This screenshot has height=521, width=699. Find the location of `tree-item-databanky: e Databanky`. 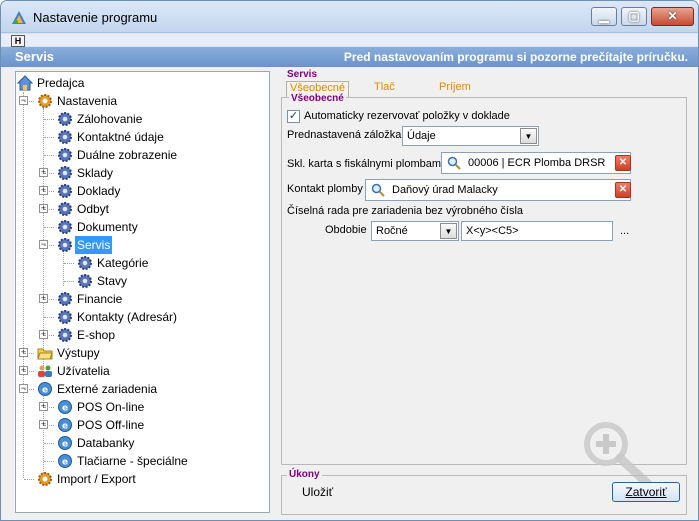

tree-item-databanky: e Databanky is located at coordinates (96, 443).